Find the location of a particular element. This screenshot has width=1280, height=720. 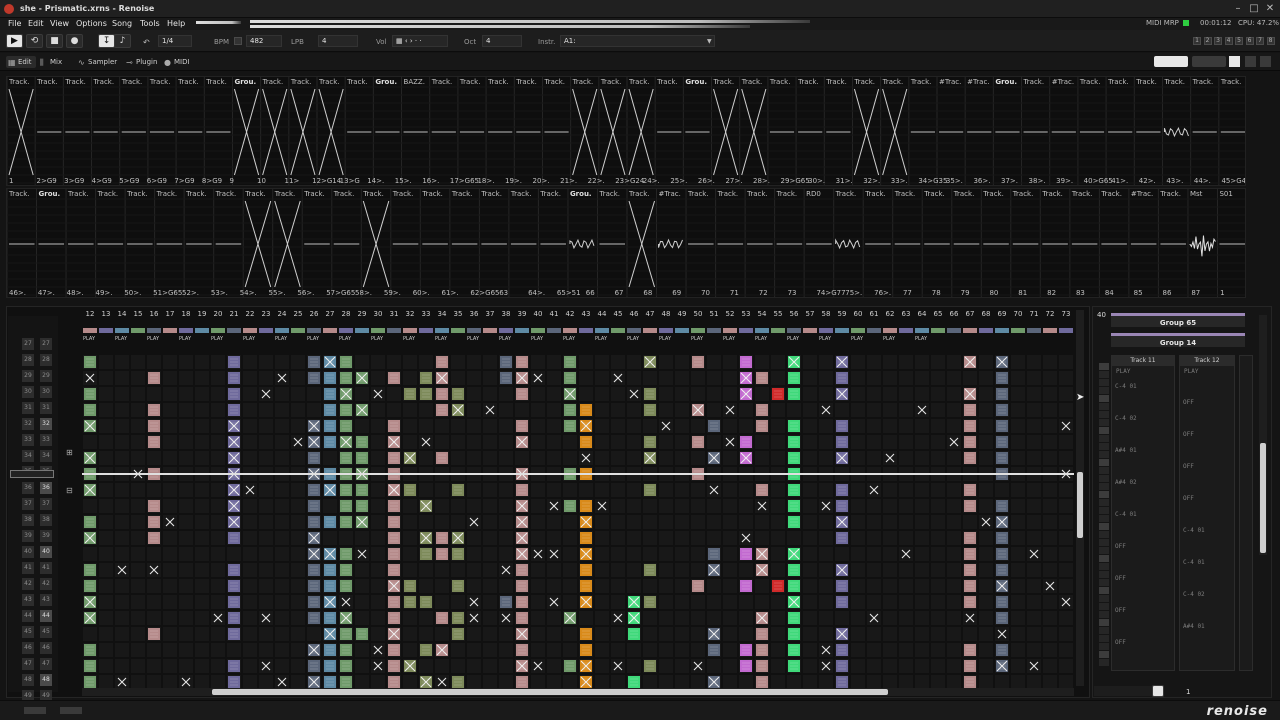

column-number: 53 is located at coordinates (746, 314).